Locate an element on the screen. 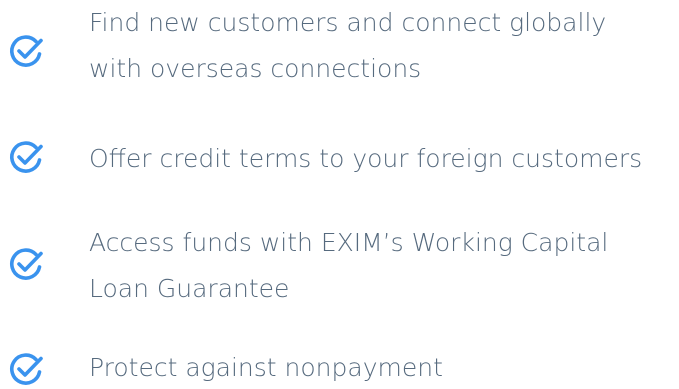 The image size is (679, 389). list-item-line: Protect against nonpayment is located at coordinates (266, 367).